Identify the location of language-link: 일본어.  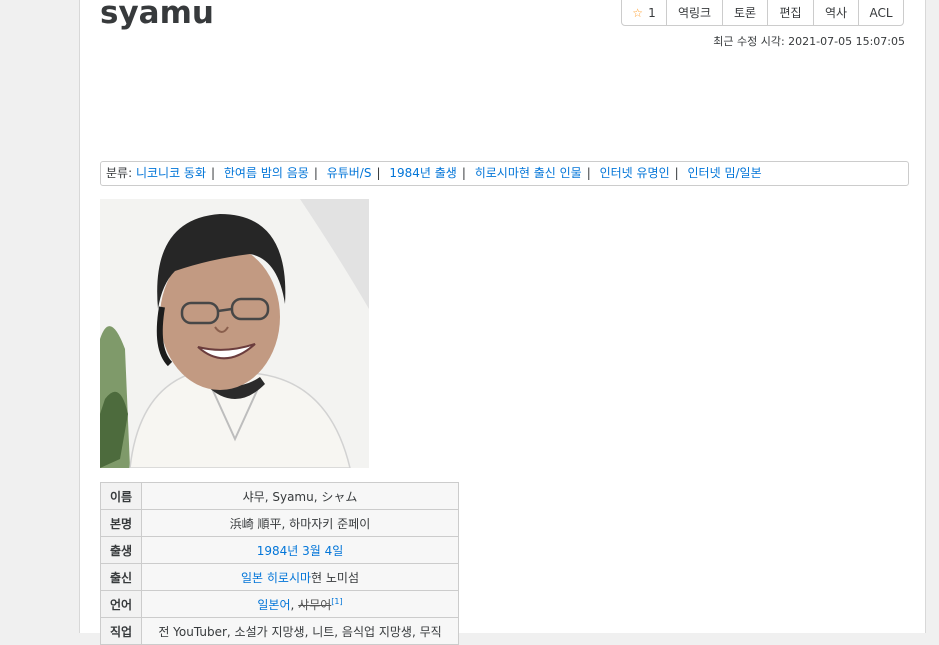
(273, 605).